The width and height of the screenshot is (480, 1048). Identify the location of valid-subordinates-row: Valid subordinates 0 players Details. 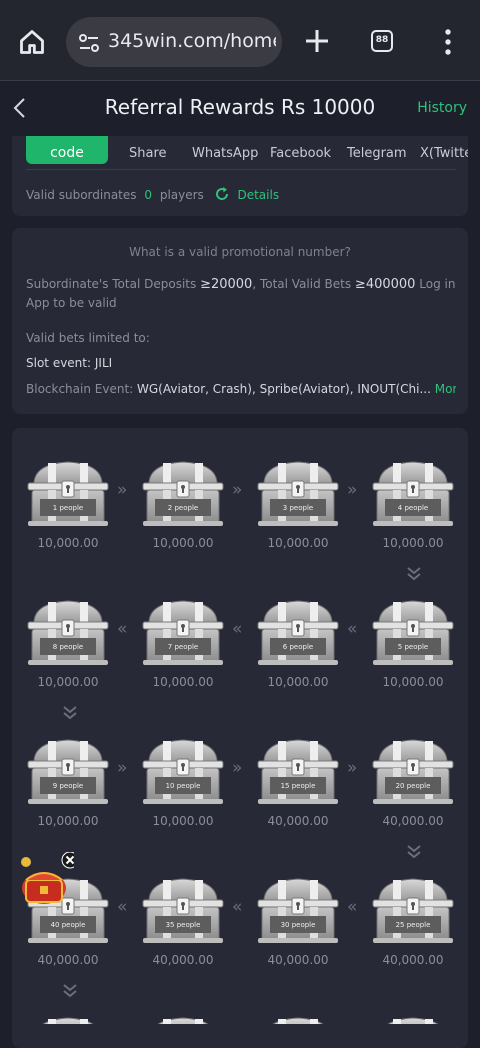
(152, 194).